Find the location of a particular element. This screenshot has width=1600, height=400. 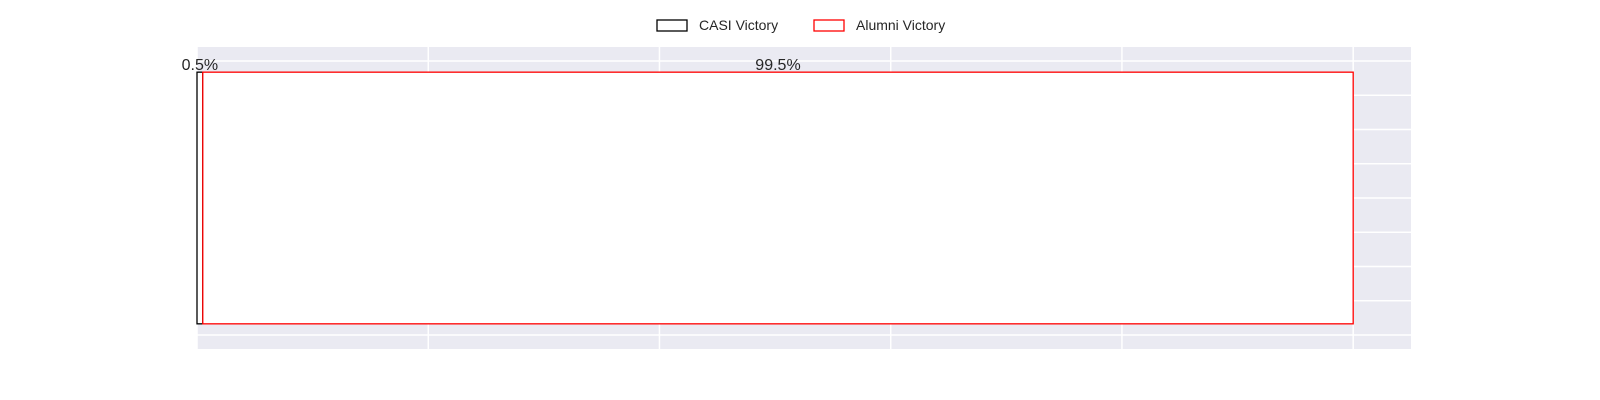

bar-casi-victory is located at coordinates (200, 198).